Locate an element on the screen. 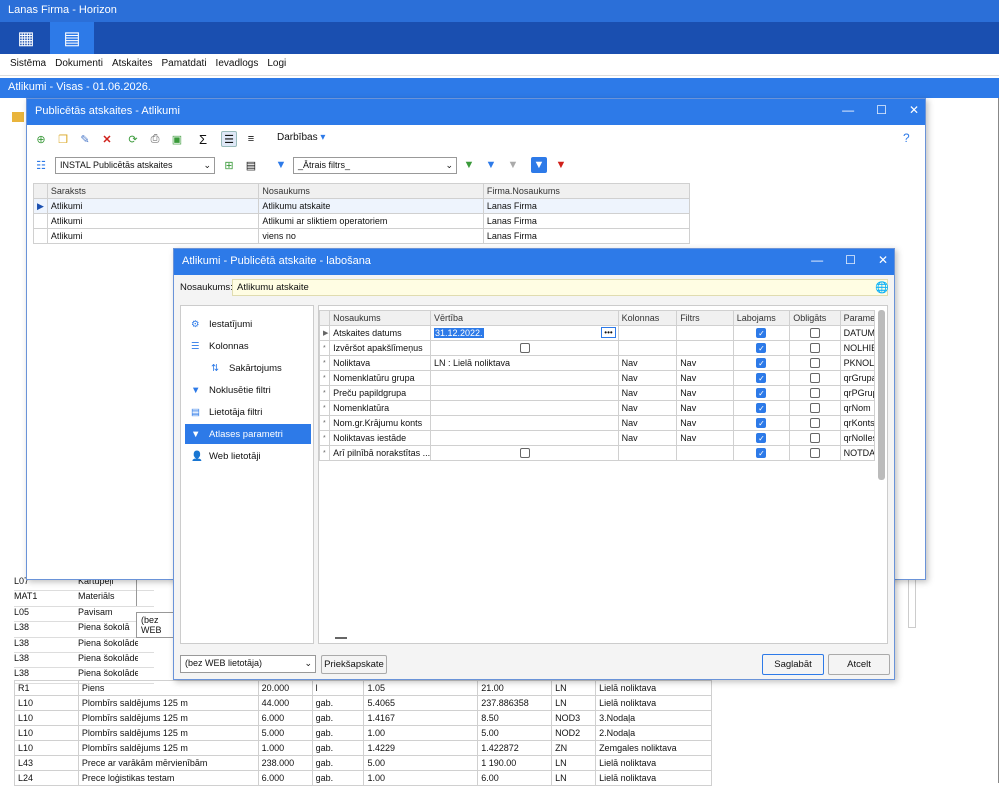 Image resolution: width=999 pixels, height=786 pixels. list-settings-icon: ▤ is located at coordinates (251, 165).